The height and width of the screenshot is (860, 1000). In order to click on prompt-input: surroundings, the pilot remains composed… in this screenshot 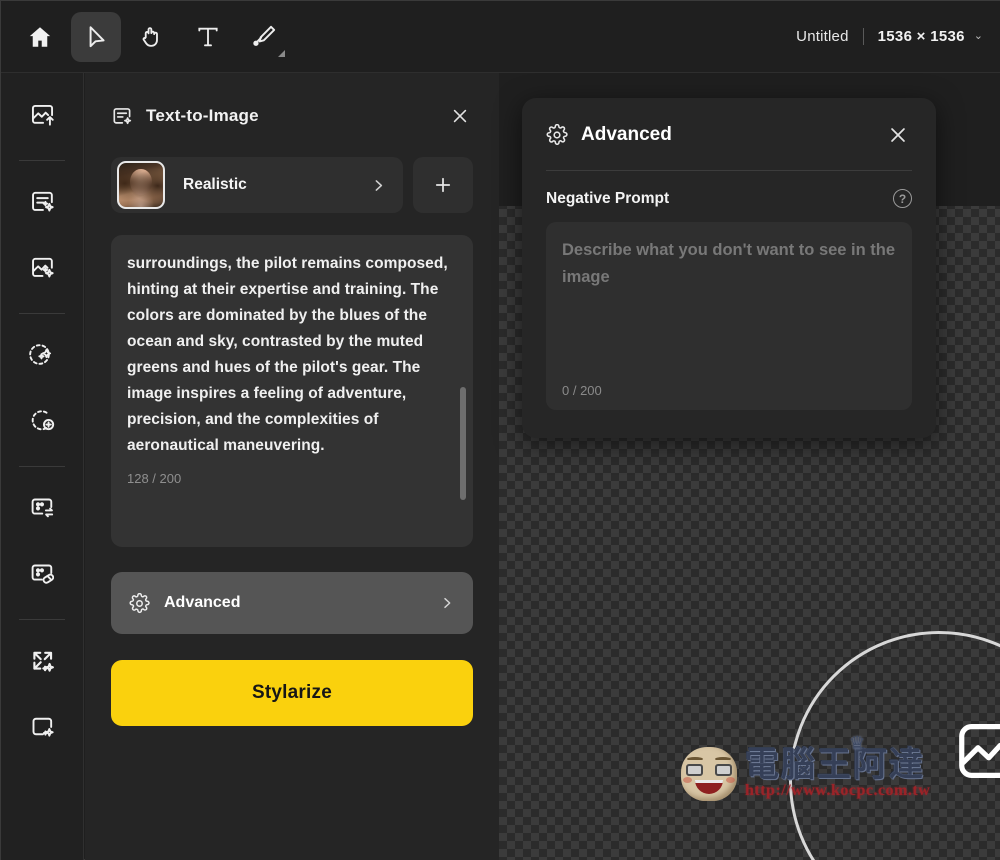, I will do `click(292, 391)`.